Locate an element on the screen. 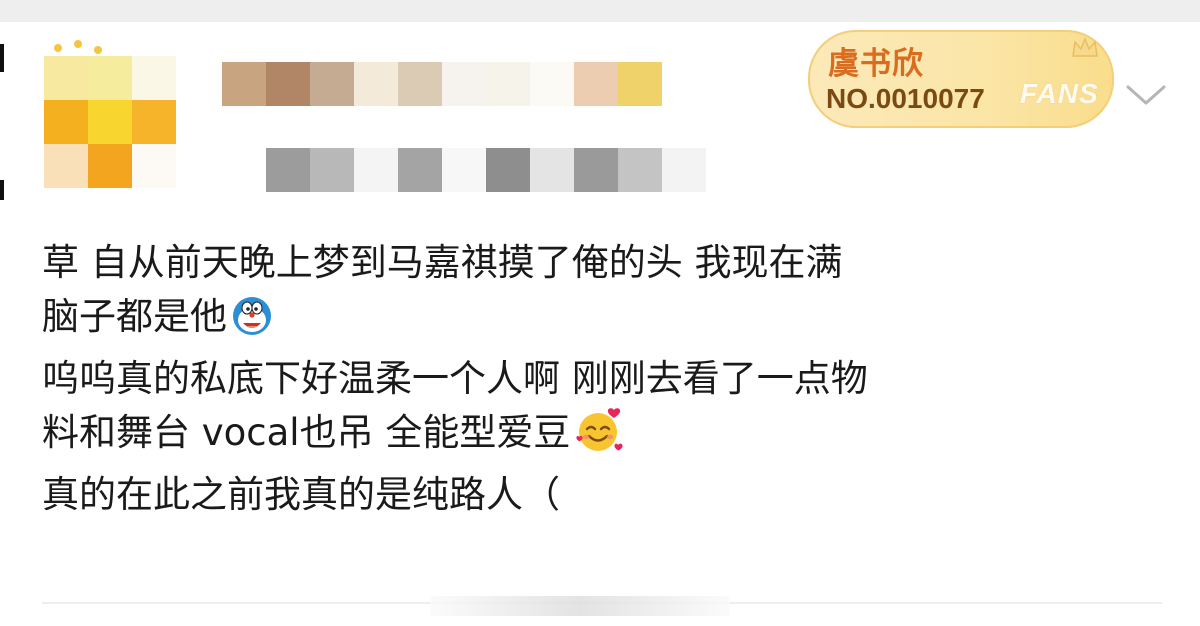  post-line: 料和舞台 vocal也吊 全能型爱豆 is located at coordinates (306, 432).